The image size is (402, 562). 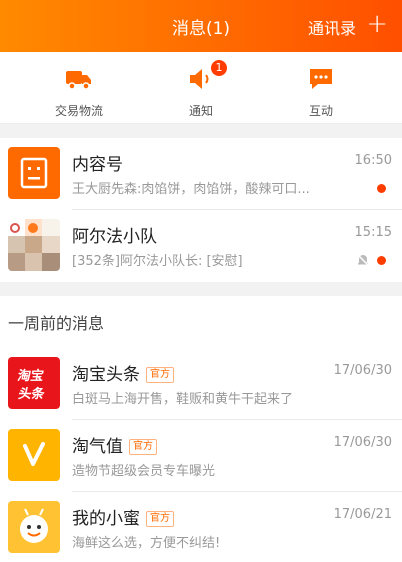 What do you see at coordinates (34, 173) in the screenshot?
I see `content-account-avatar` at bounding box center [34, 173].